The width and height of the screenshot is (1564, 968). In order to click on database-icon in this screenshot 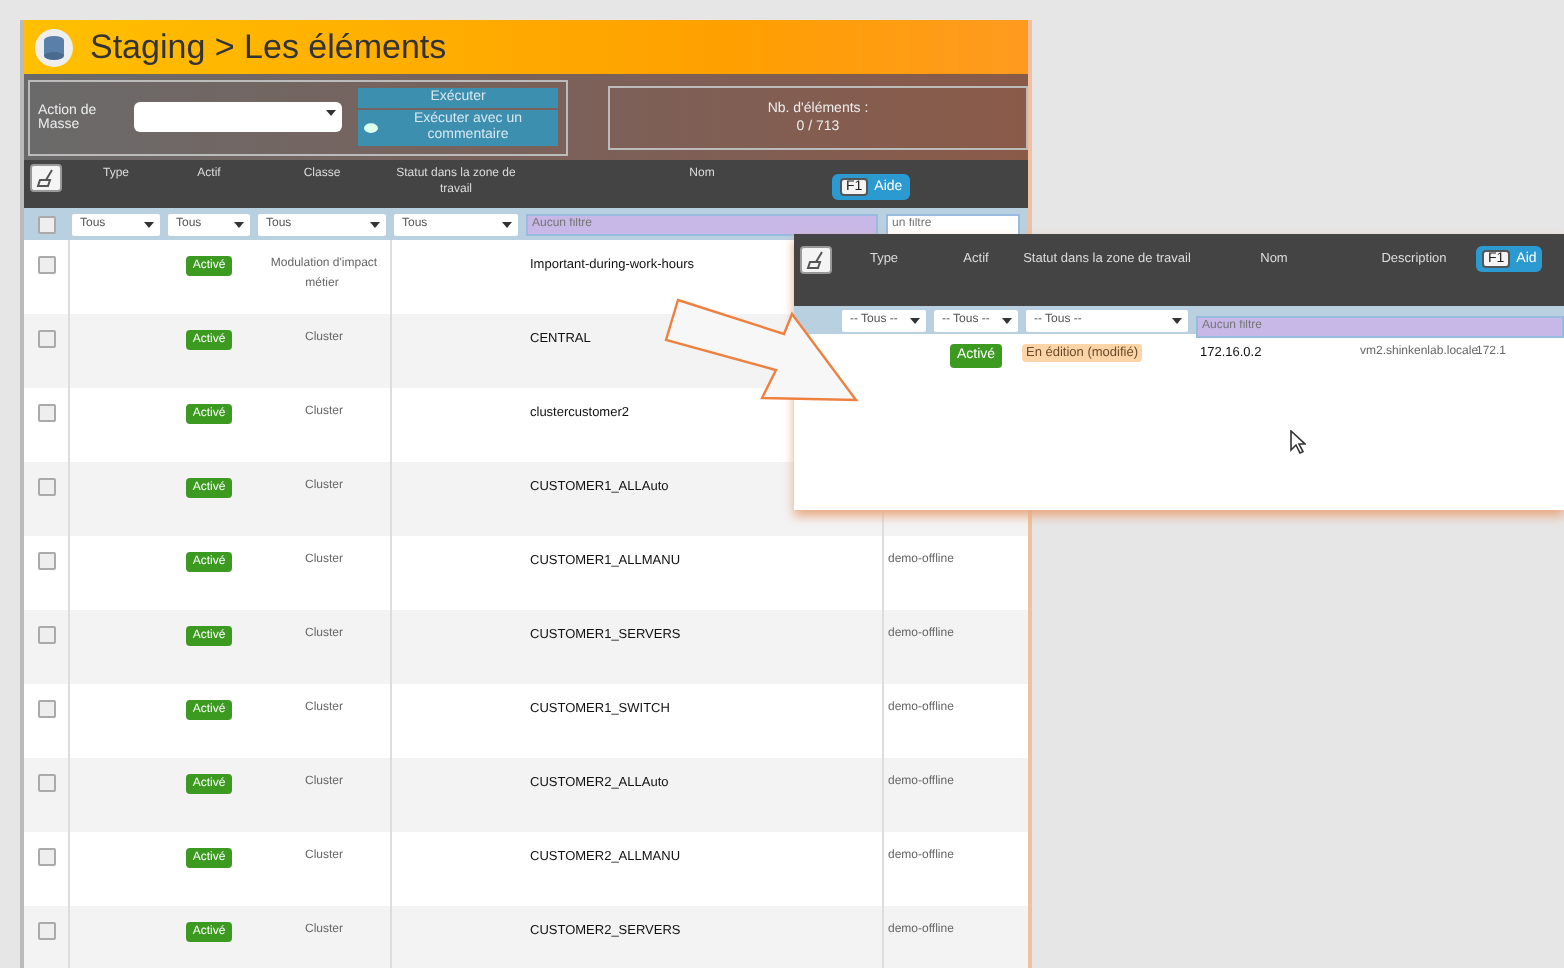, I will do `click(54, 47)`.